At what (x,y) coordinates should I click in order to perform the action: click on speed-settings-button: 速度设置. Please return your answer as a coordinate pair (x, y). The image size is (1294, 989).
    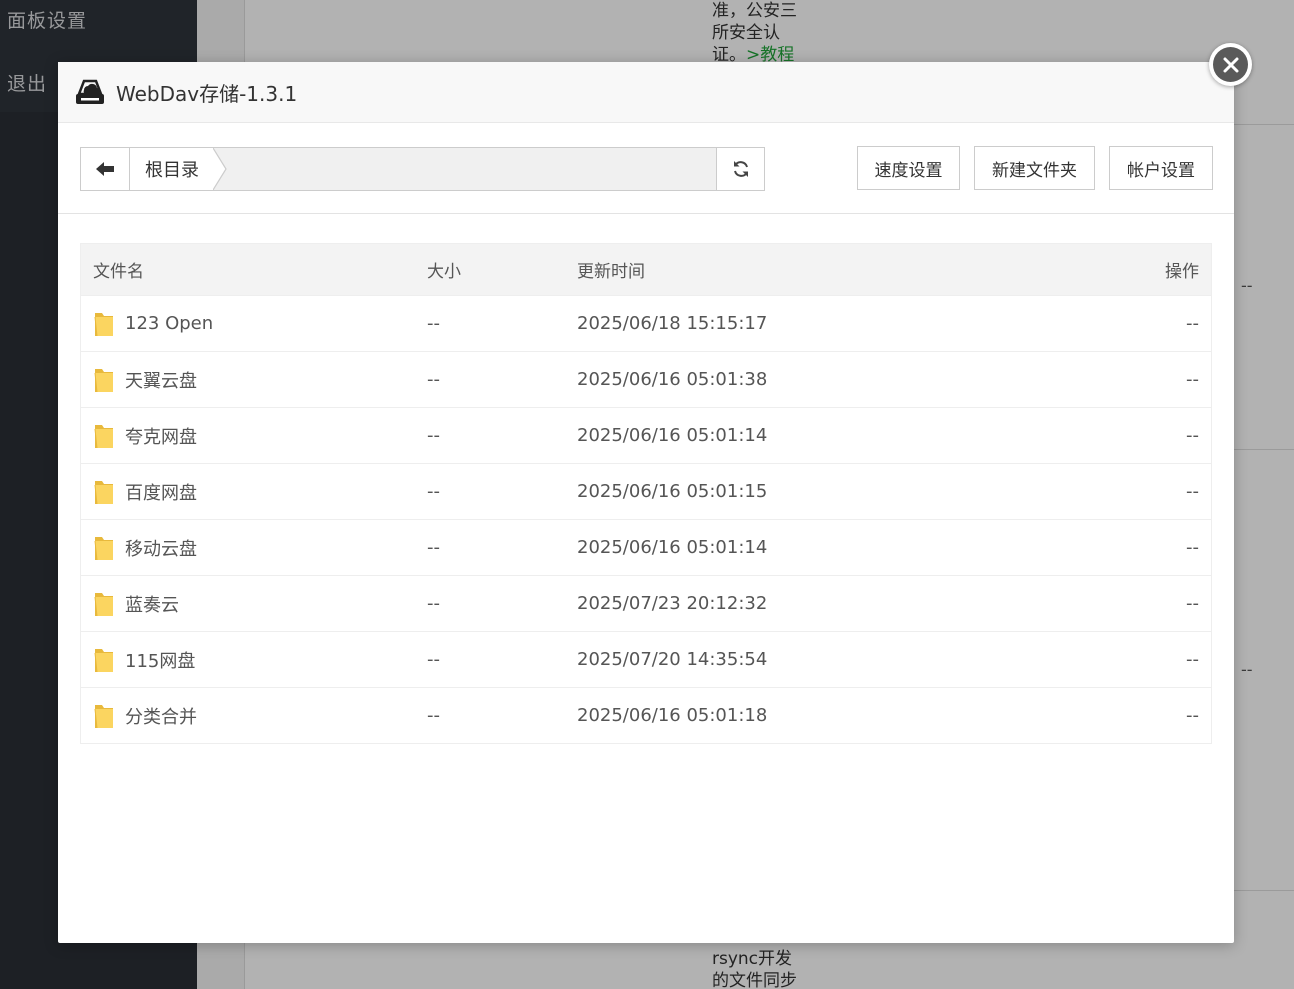
    Looking at the image, I should click on (908, 168).